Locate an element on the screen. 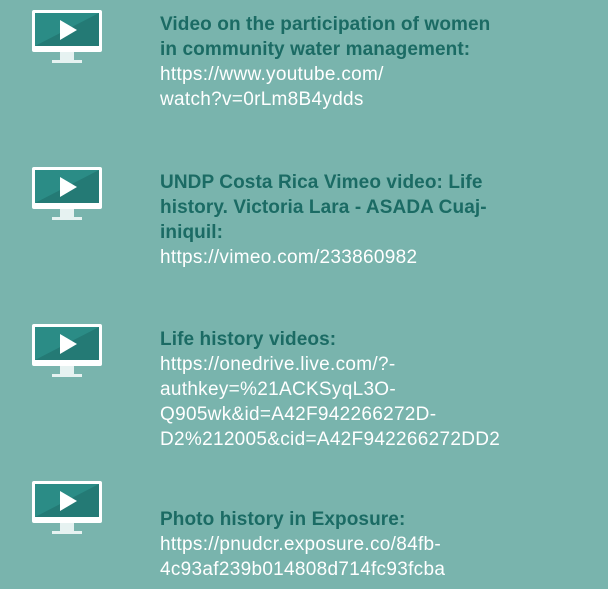  link-line: authkey=%21ACKSyqL3O- is located at coordinates (384, 389).